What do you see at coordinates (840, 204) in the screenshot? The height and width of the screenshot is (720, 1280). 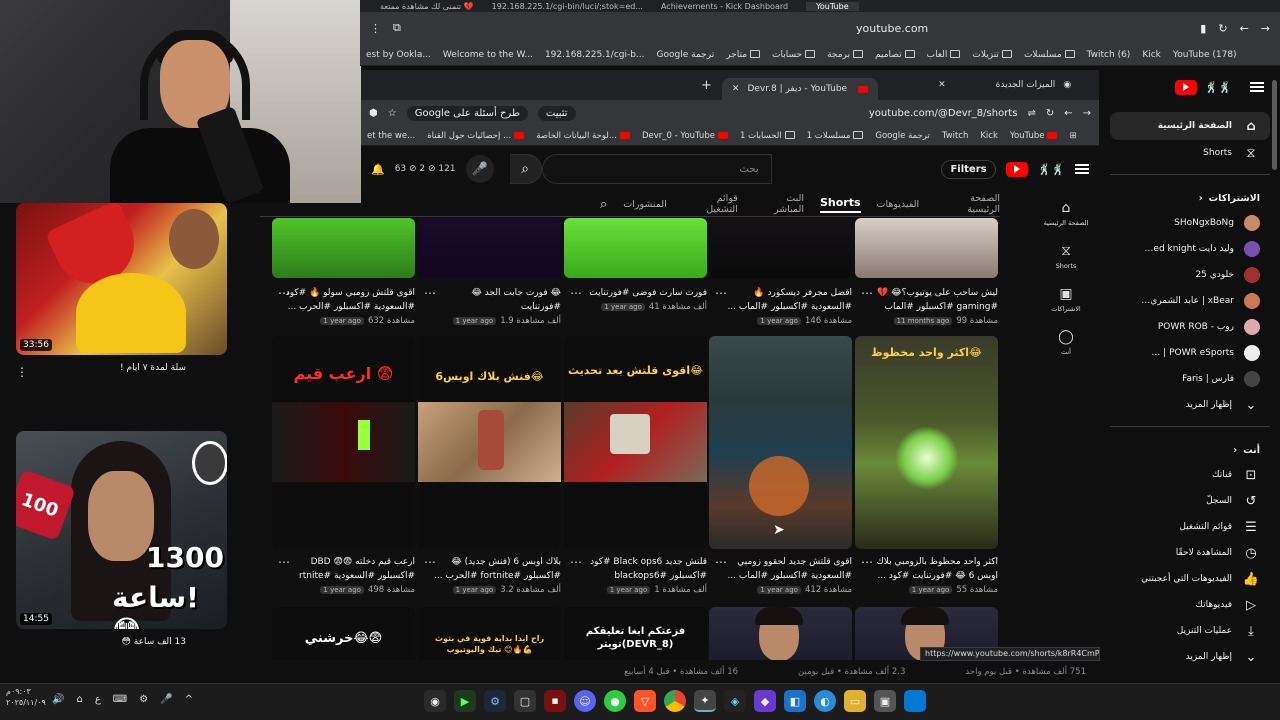 I see `tab-shorts: Shorts` at bounding box center [840, 204].